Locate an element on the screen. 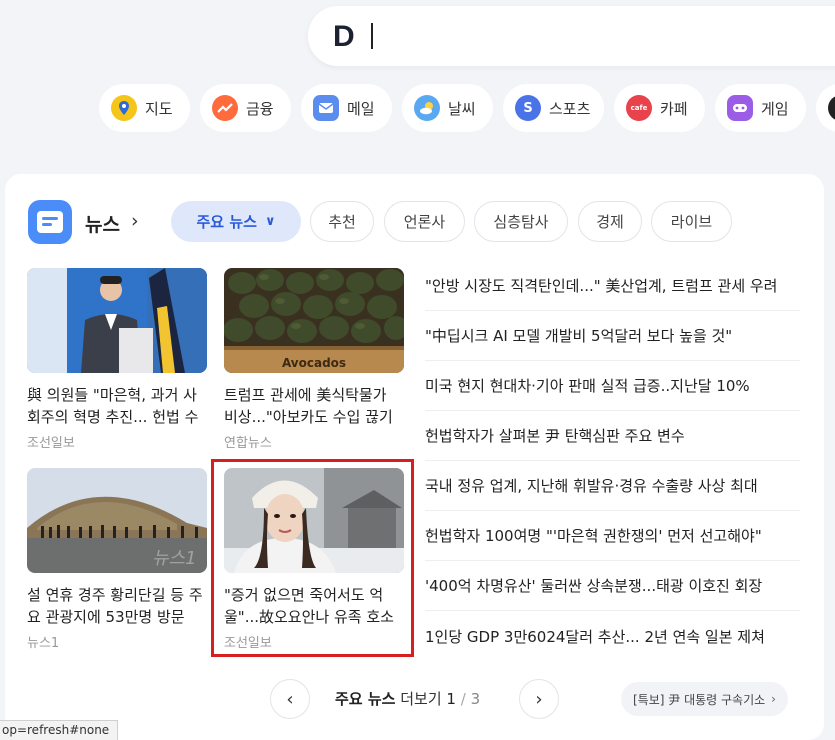  news-section-title: 뉴스 is located at coordinates (102, 223).